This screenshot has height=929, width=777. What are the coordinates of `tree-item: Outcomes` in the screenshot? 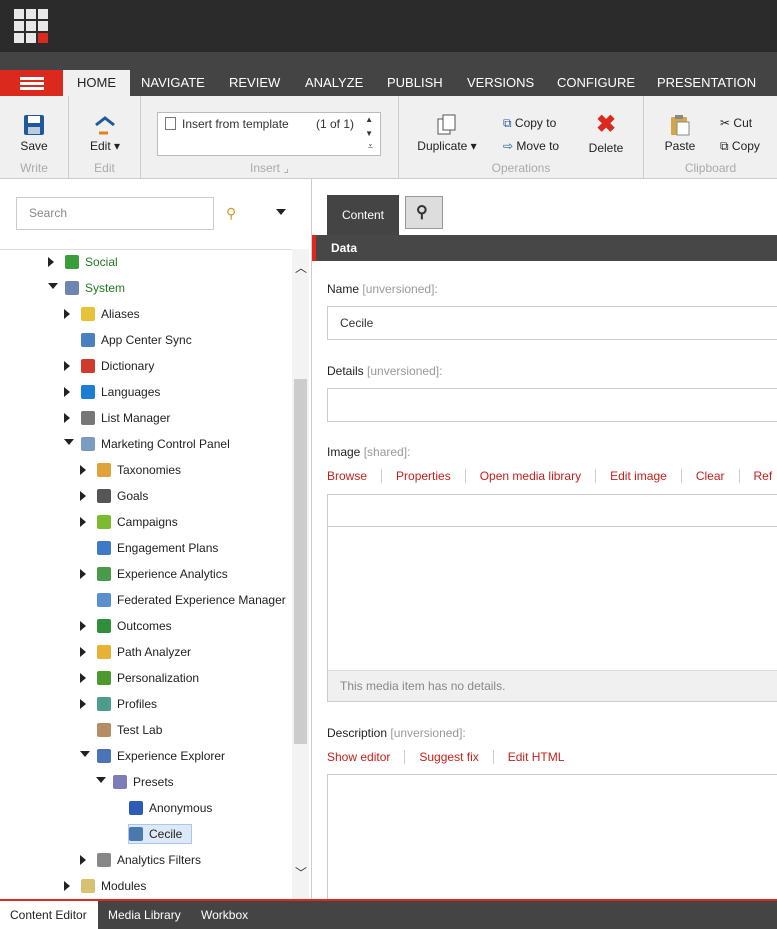 It's located at (145, 626).